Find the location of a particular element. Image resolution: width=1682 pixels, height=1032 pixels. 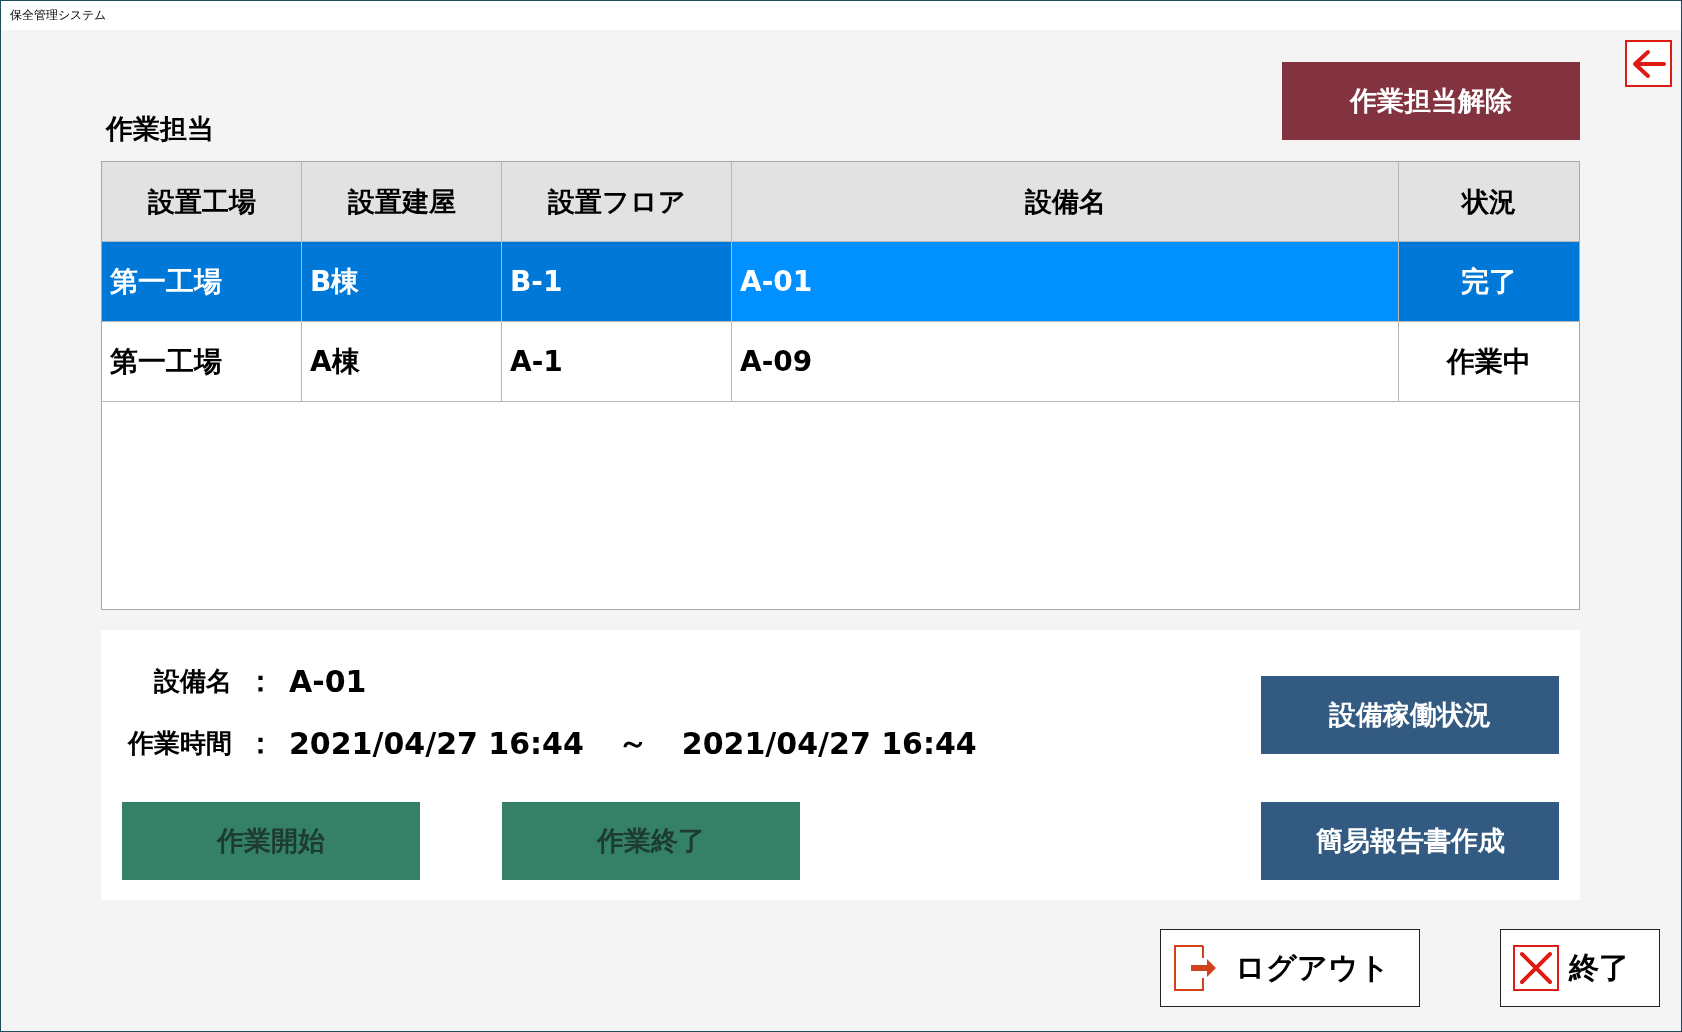

release-button: 作業担当解除 is located at coordinates (1431, 101).